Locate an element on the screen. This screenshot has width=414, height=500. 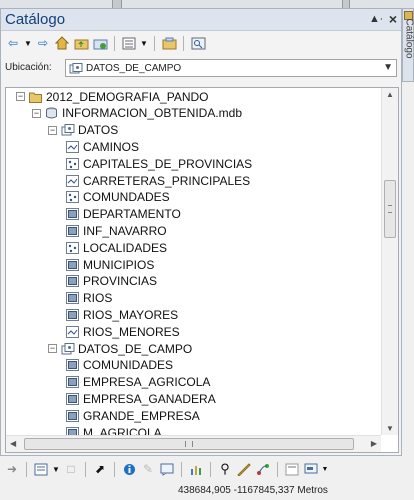
scroll-right-arrow: ▶ is located at coordinates (374, 443).